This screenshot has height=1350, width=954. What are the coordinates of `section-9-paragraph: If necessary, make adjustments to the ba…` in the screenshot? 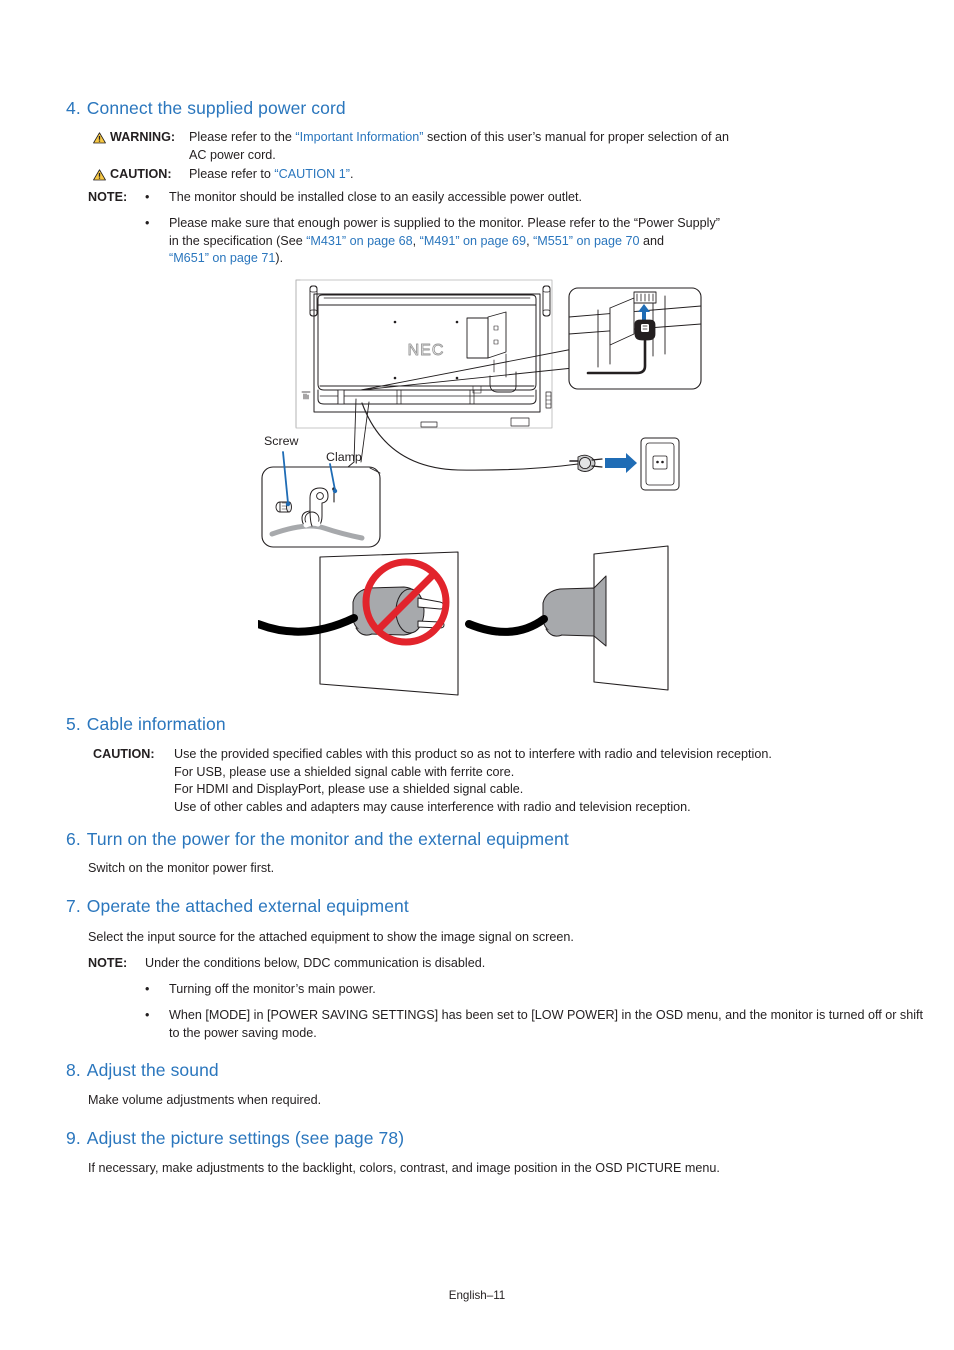 It's located at (404, 1168).